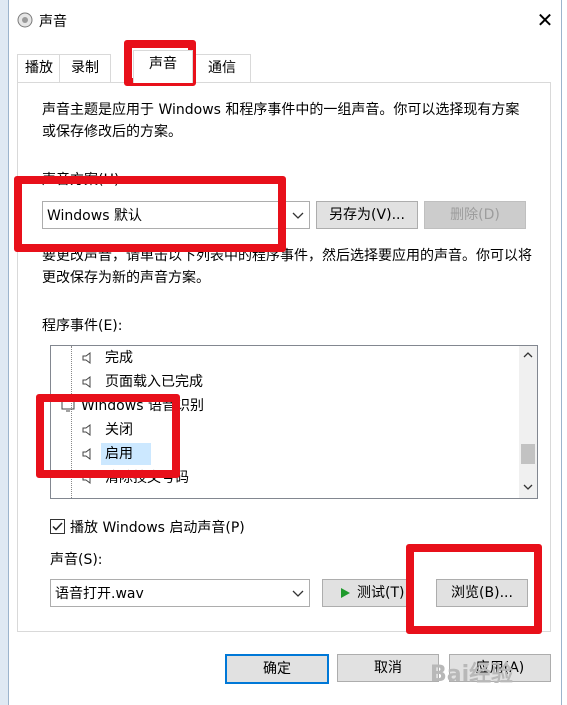  I want to click on list-item-label: 完成, so click(119, 358).